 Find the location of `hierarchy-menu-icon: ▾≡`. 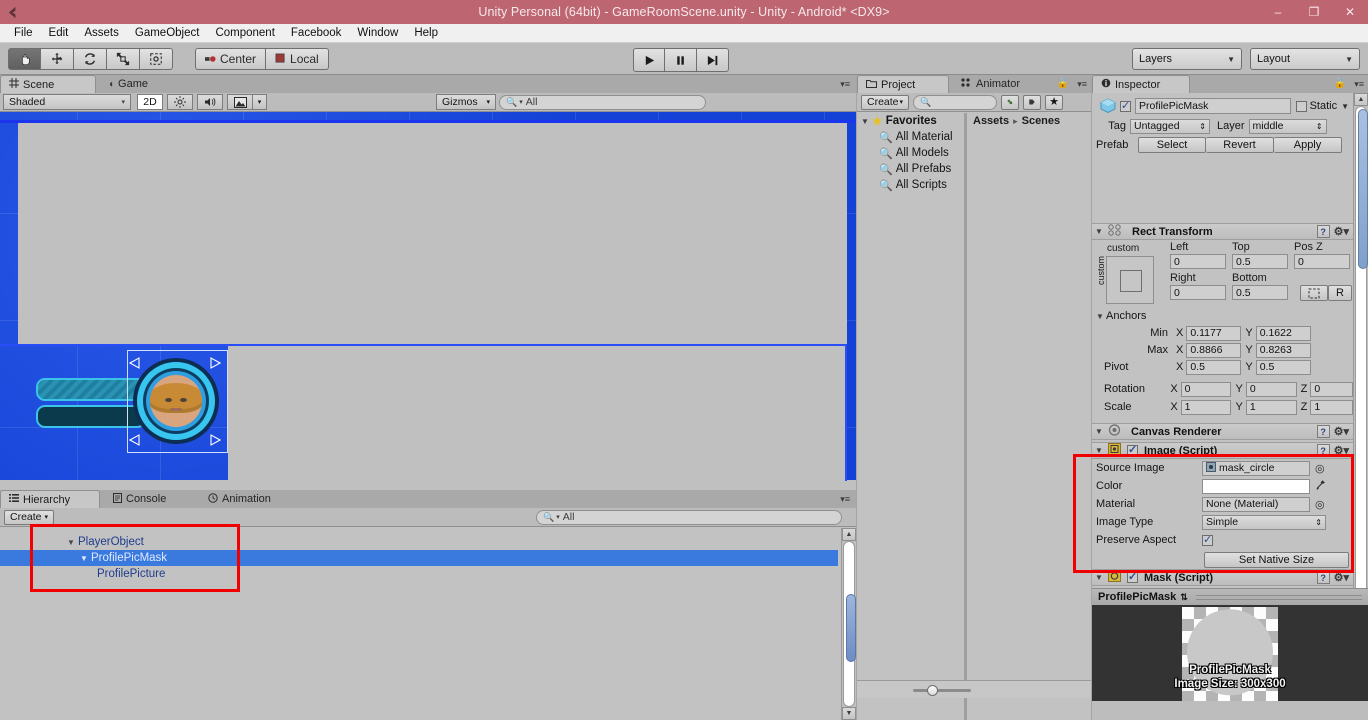

hierarchy-menu-icon: ▾≡ is located at coordinates (845, 499).